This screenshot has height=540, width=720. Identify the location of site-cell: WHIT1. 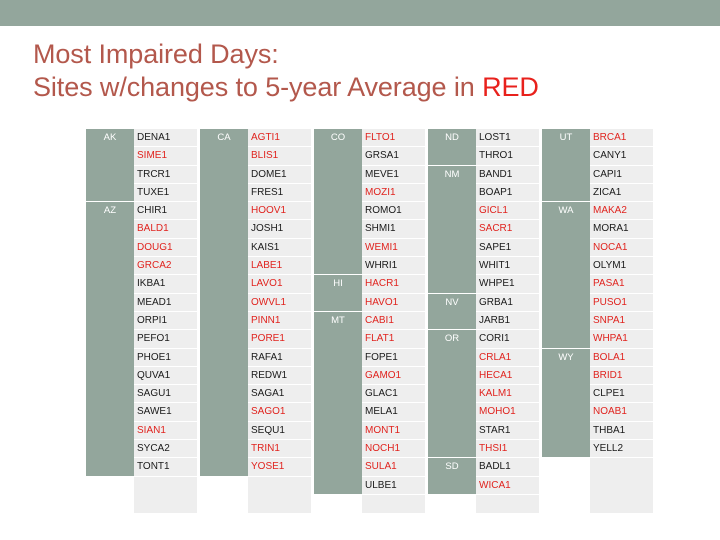
(507, 266).